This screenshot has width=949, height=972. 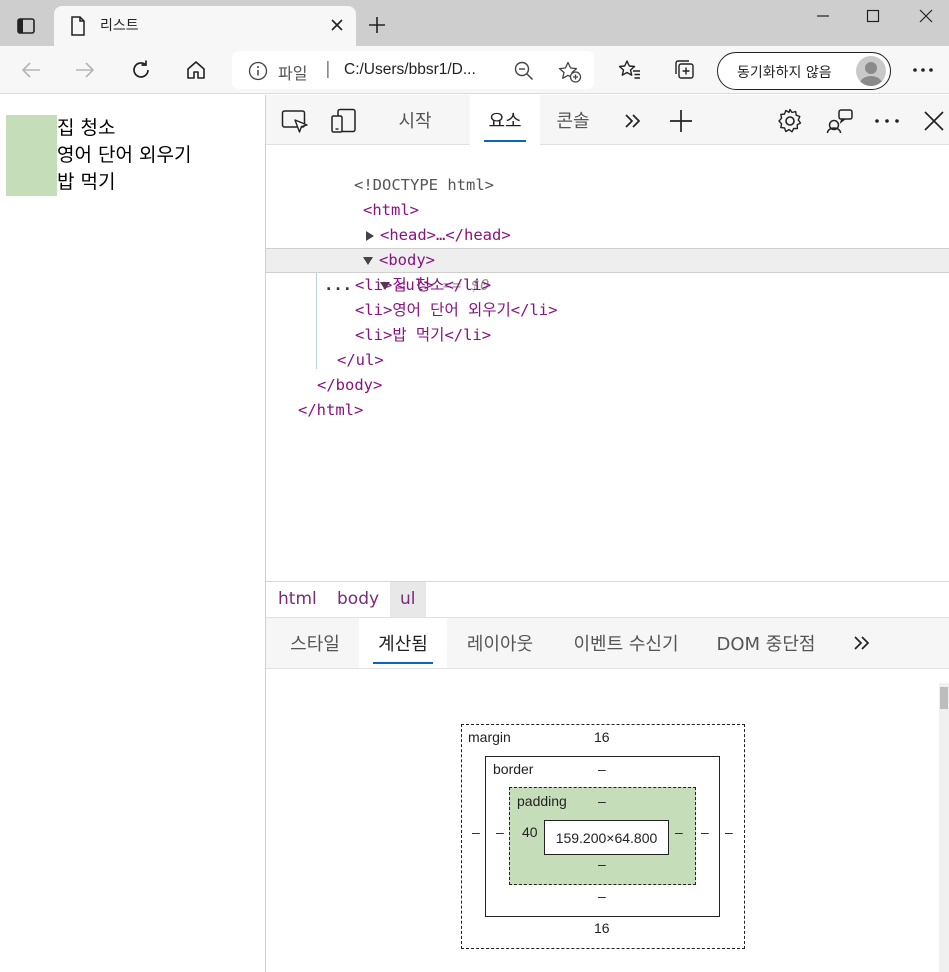 I want to click on breadcrumb-ul: ul, so click(x=408, y=599).